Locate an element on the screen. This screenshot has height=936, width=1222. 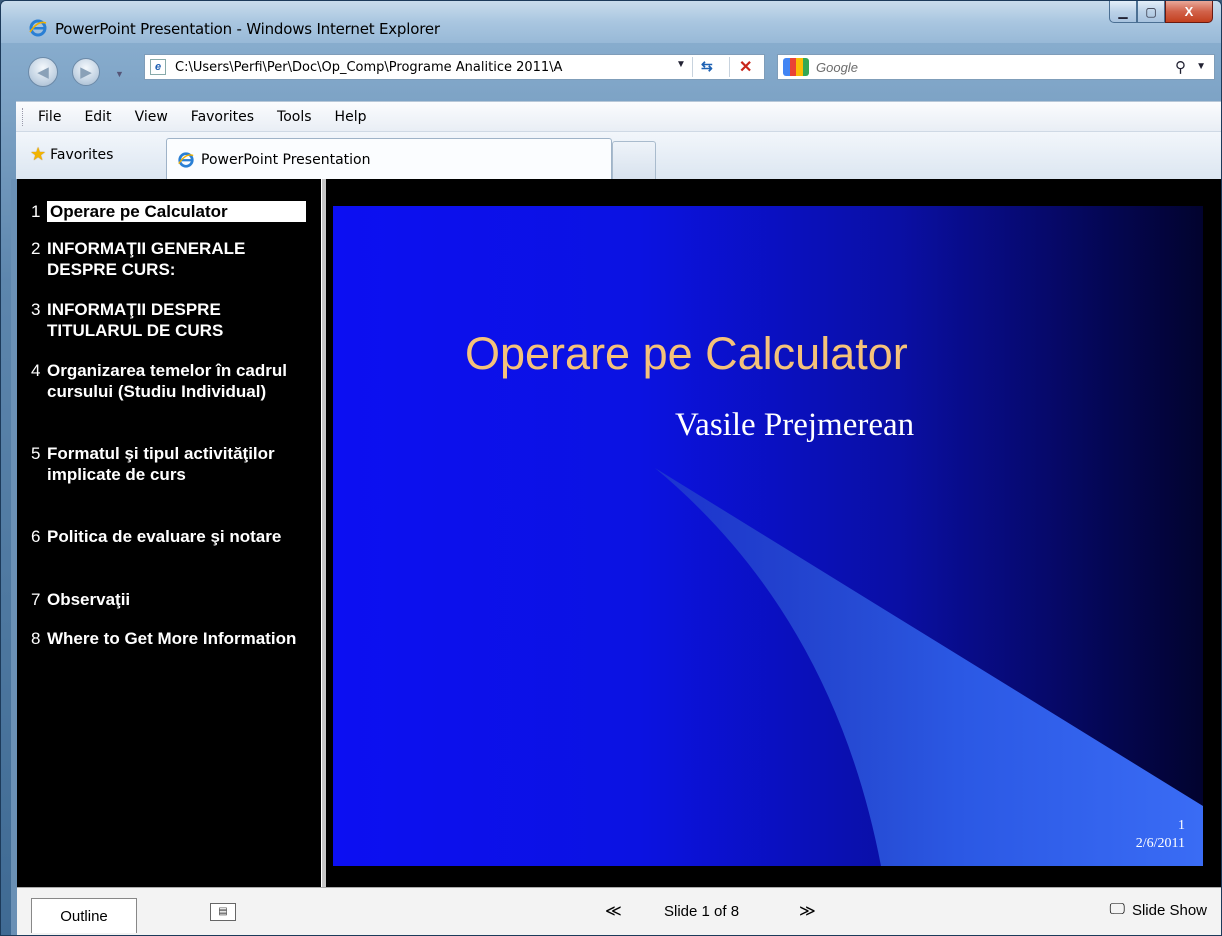
projector-icon: 🖵 is located at coordinates (1117, 909).